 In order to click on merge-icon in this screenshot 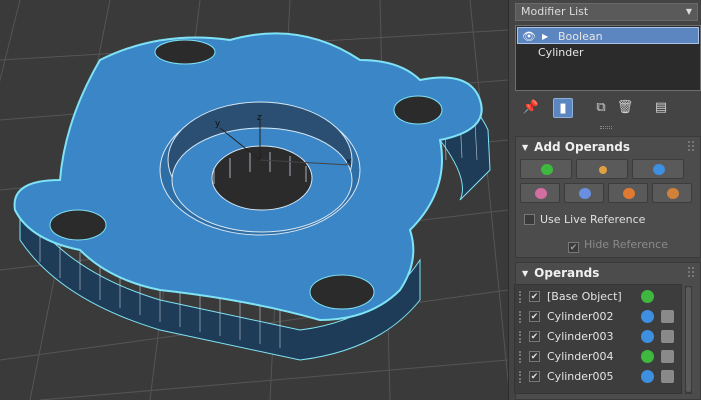, I will do `click(541, 193)`.